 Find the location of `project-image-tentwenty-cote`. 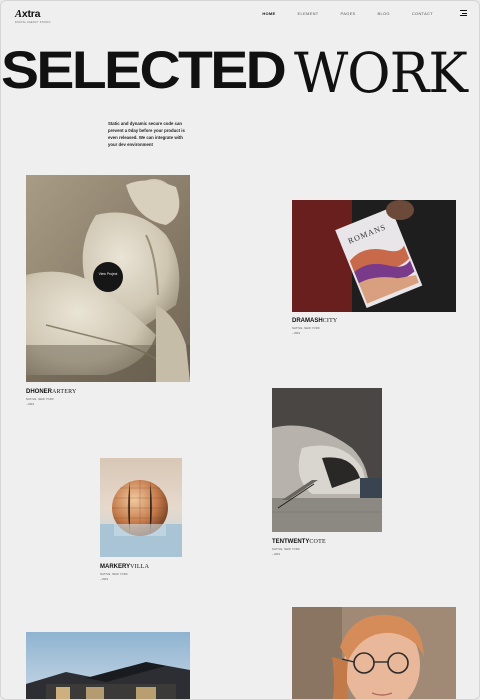

project-image-tentwenty-cote is located at coordinates (327, 460).